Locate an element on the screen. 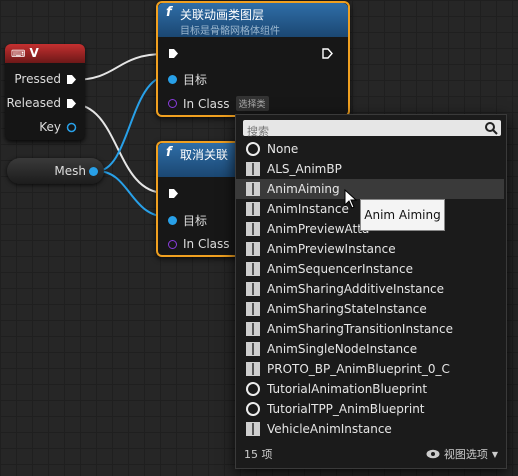 This screenshot has height=476, width=518. menu-item-label: TutorialTPP_AnimBlueprint is located at coordinates (346, 409).